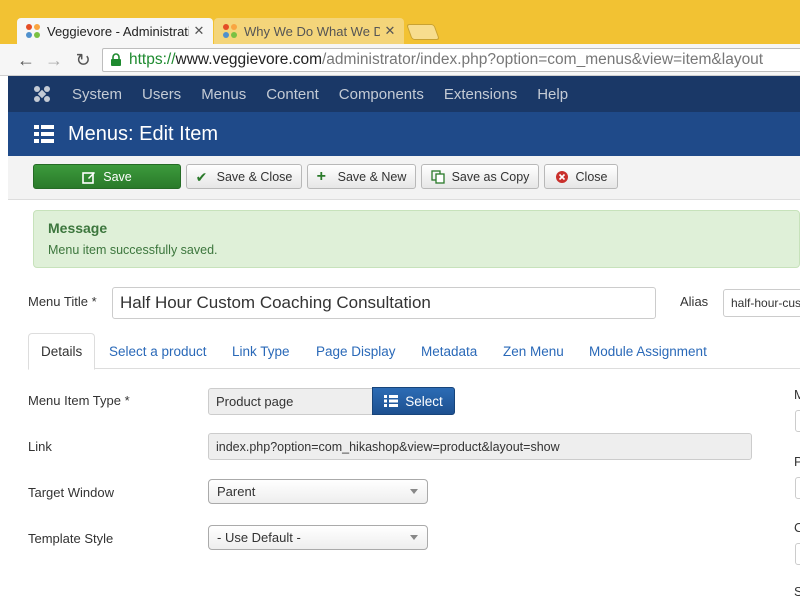 Image resolution: width=800 pixels, height=600 pixels. What do you see at coordinates (40, 446) in the screenshot?
I see `link-label: Link` at bounding box center [40, 446].